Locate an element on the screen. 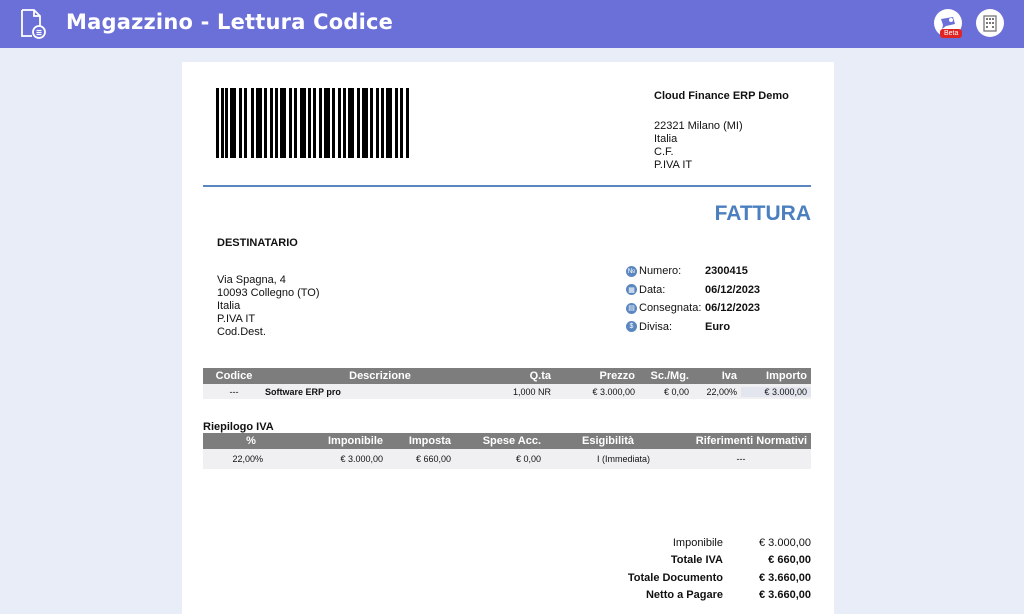 Image resolution: width=1024 pixels, height=614 pixels. recipient-line: Via Spagna, 4 is located at coordinates (251, 280).